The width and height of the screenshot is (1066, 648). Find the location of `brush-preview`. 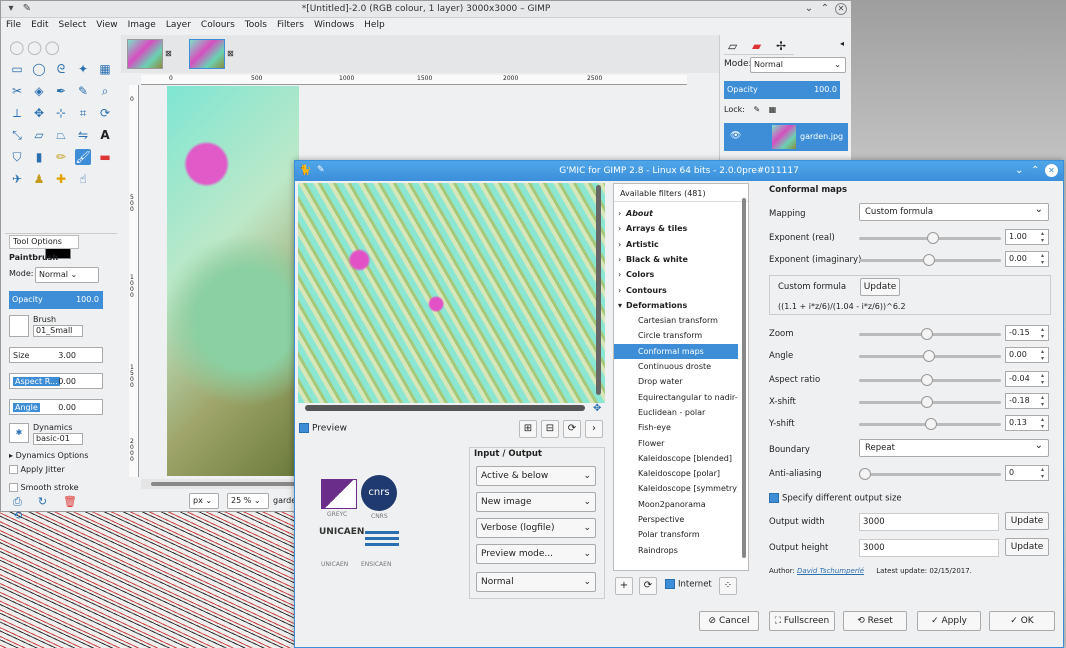

brush-preview is located at coordinates (19, 326).